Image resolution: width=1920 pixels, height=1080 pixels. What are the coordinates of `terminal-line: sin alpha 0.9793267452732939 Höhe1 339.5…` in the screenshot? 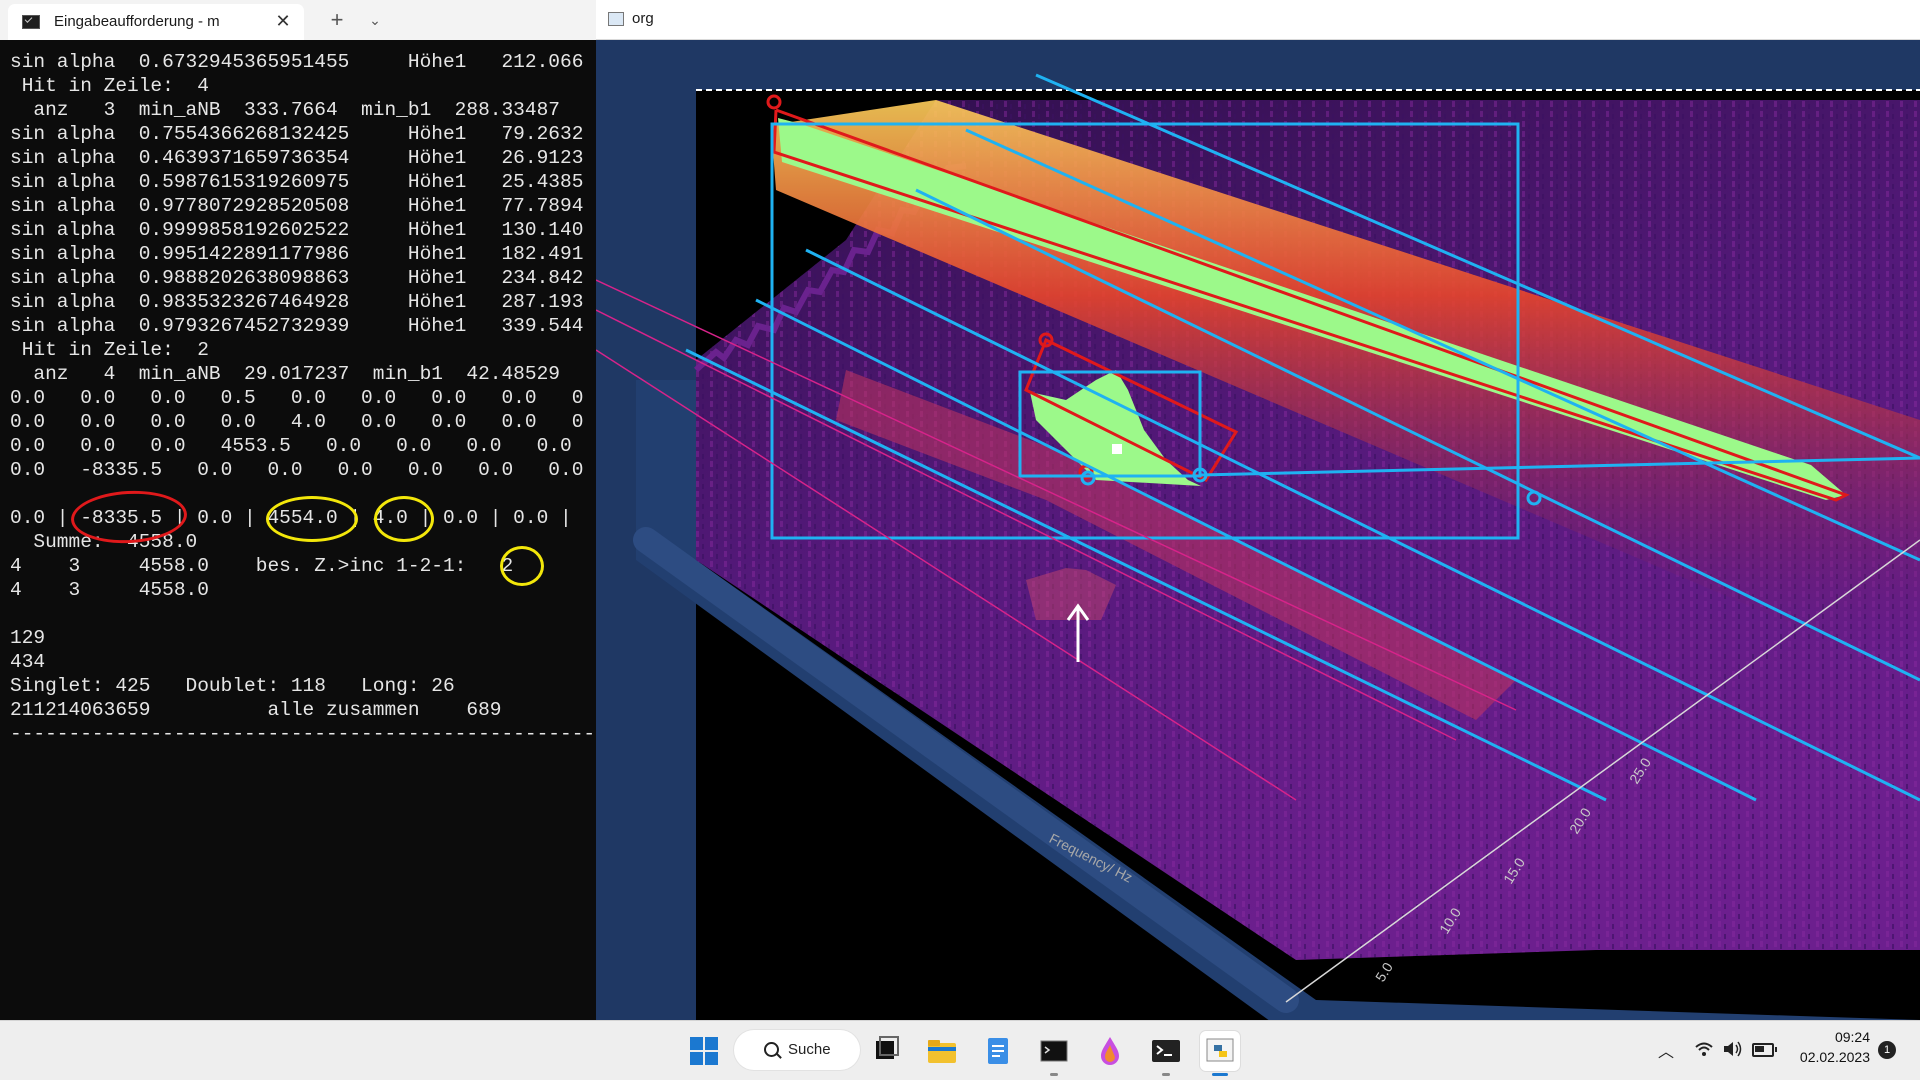 It's located at (297, 326).